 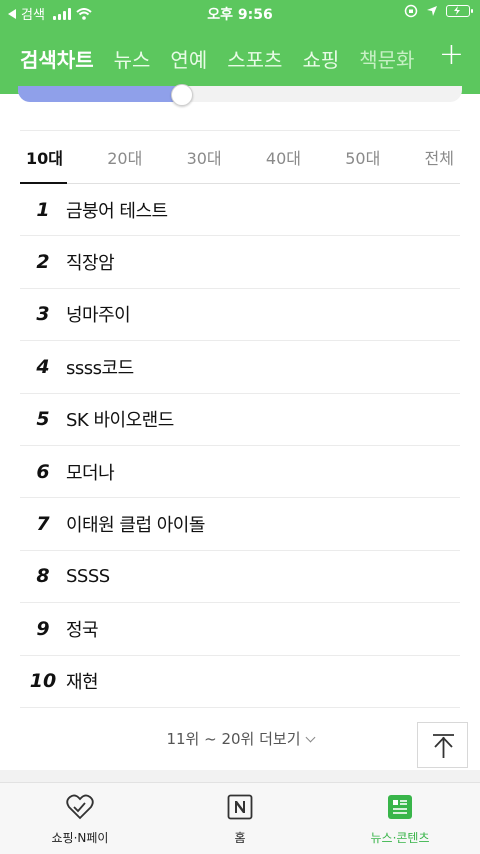 I want to click on heart-icon, so click(x=80, y=807).